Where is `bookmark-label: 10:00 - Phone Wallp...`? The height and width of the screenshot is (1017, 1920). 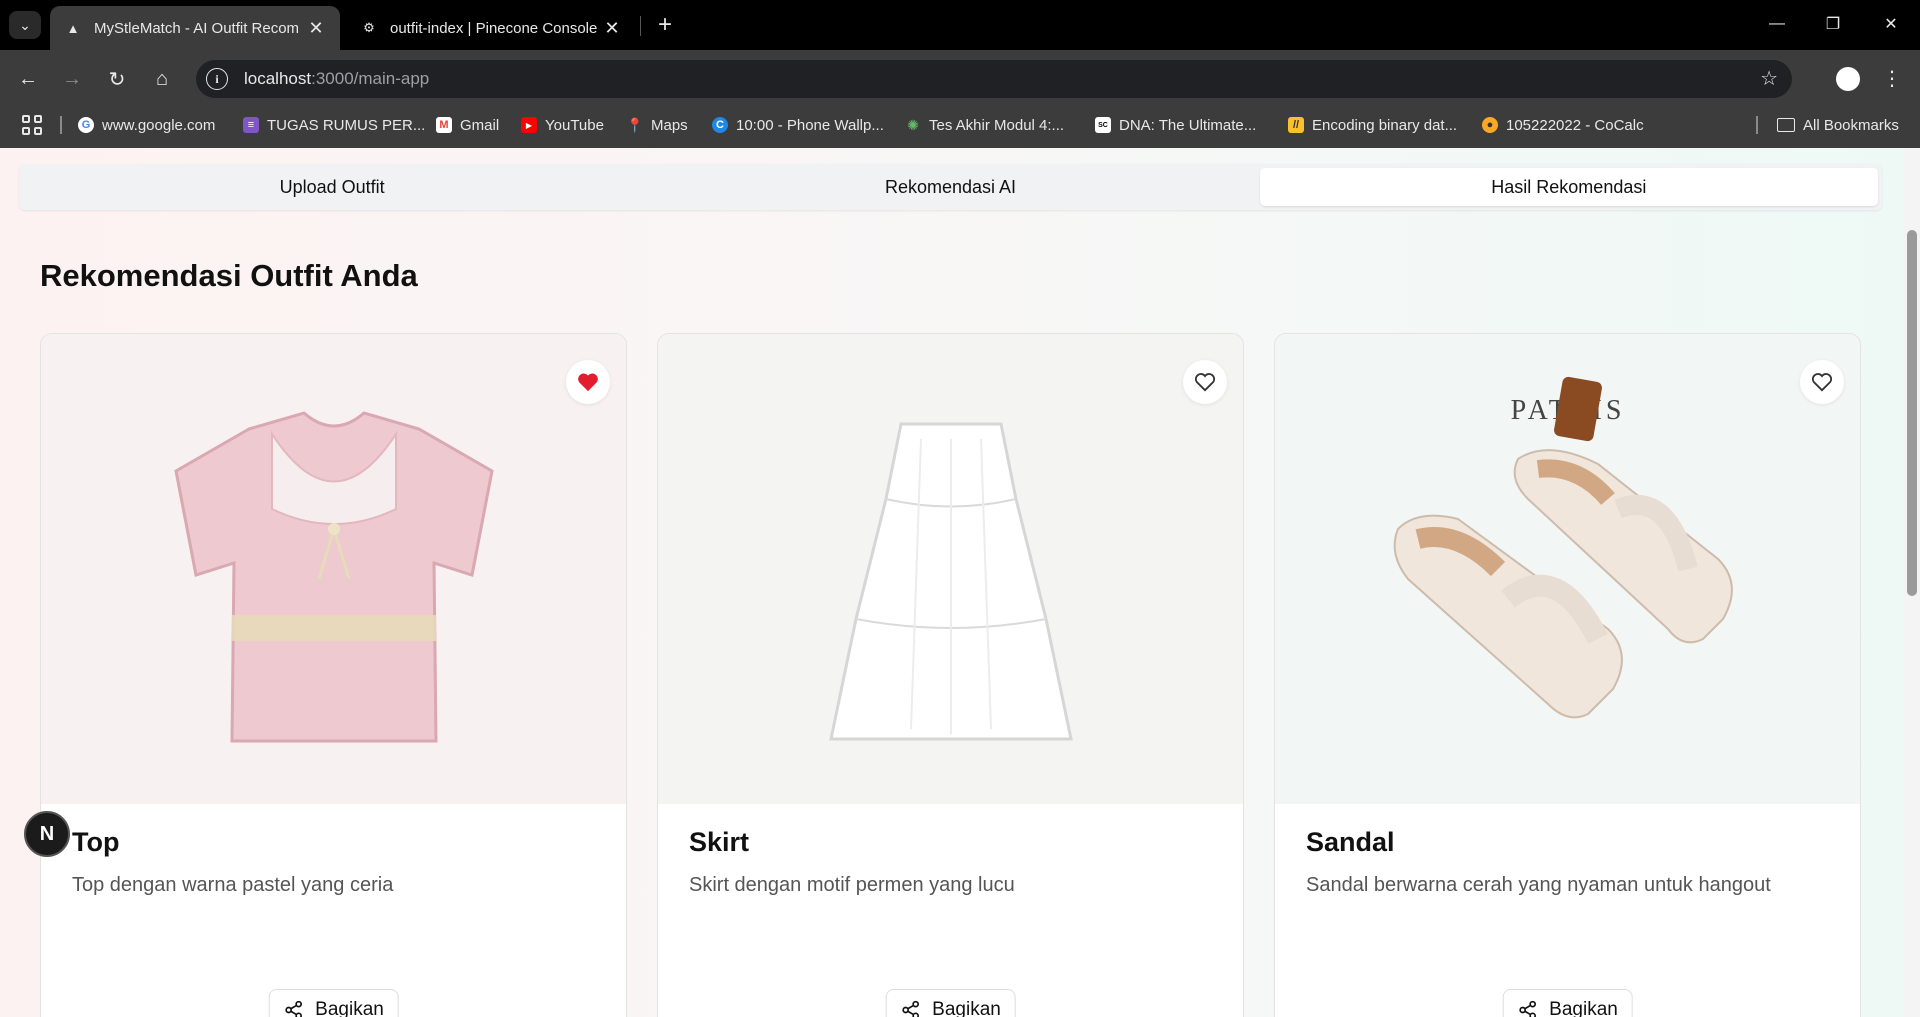 bookmark-label: 10:00 - Phone Wallp... is located at coordinates (810, 125).